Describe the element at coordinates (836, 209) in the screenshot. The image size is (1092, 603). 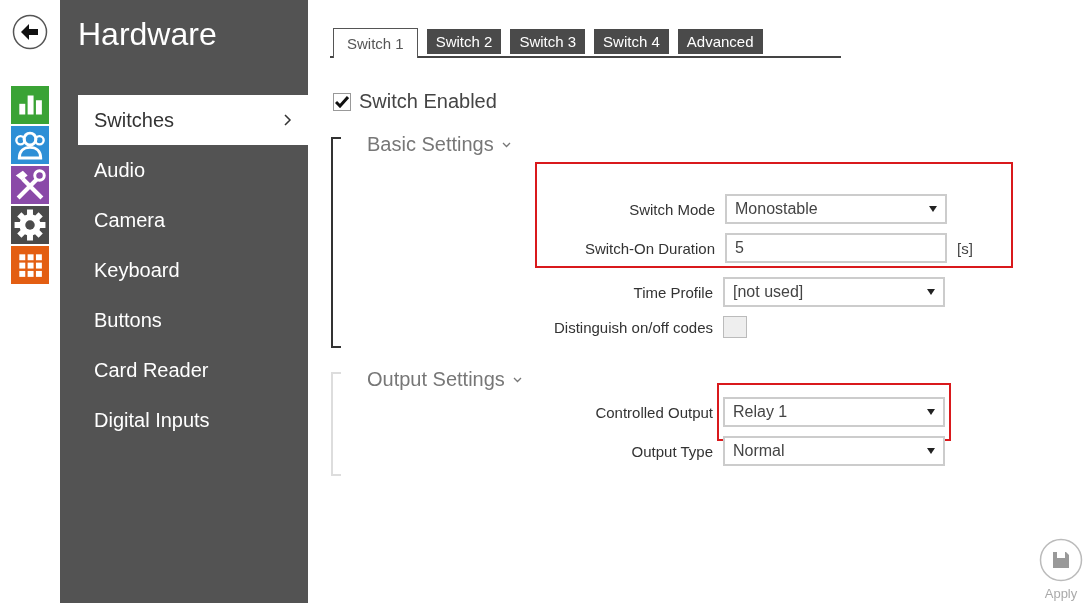
I see `dropdown-field: Monostable` at that location.